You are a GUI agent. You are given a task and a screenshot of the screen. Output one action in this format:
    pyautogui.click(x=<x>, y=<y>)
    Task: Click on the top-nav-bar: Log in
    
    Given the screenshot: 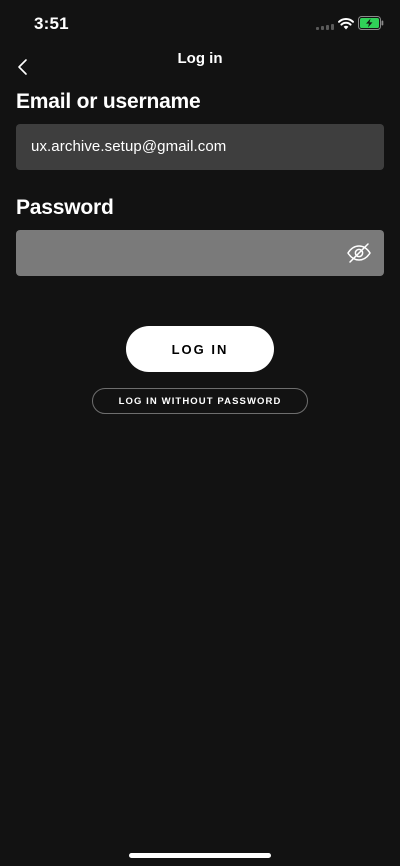 What is the action you would take?
    pyautogui.click(x=200, y=64)
    